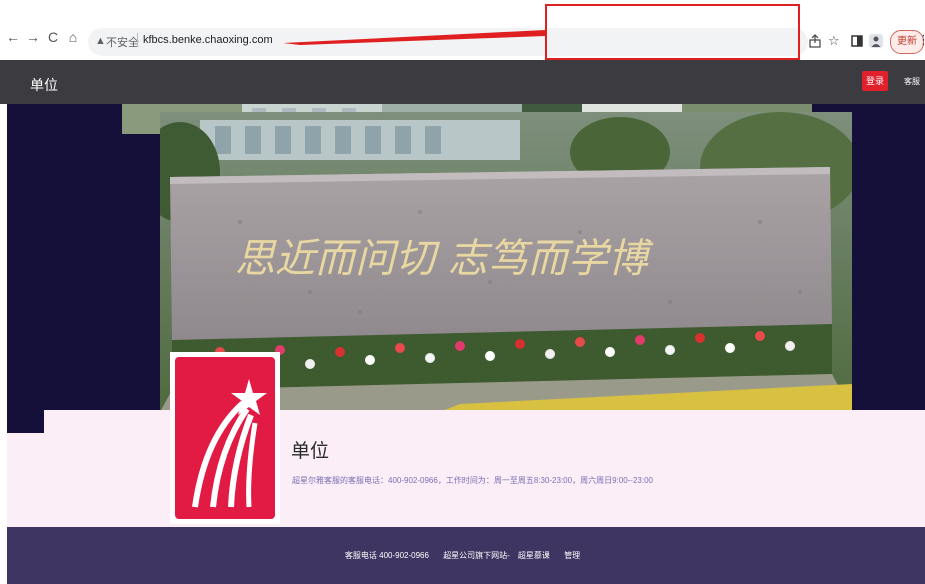  Describe the element at coordinates (476, 555) in the screenshot. I see `footer-sites-label: 超星公司旗下网站-` at that location.